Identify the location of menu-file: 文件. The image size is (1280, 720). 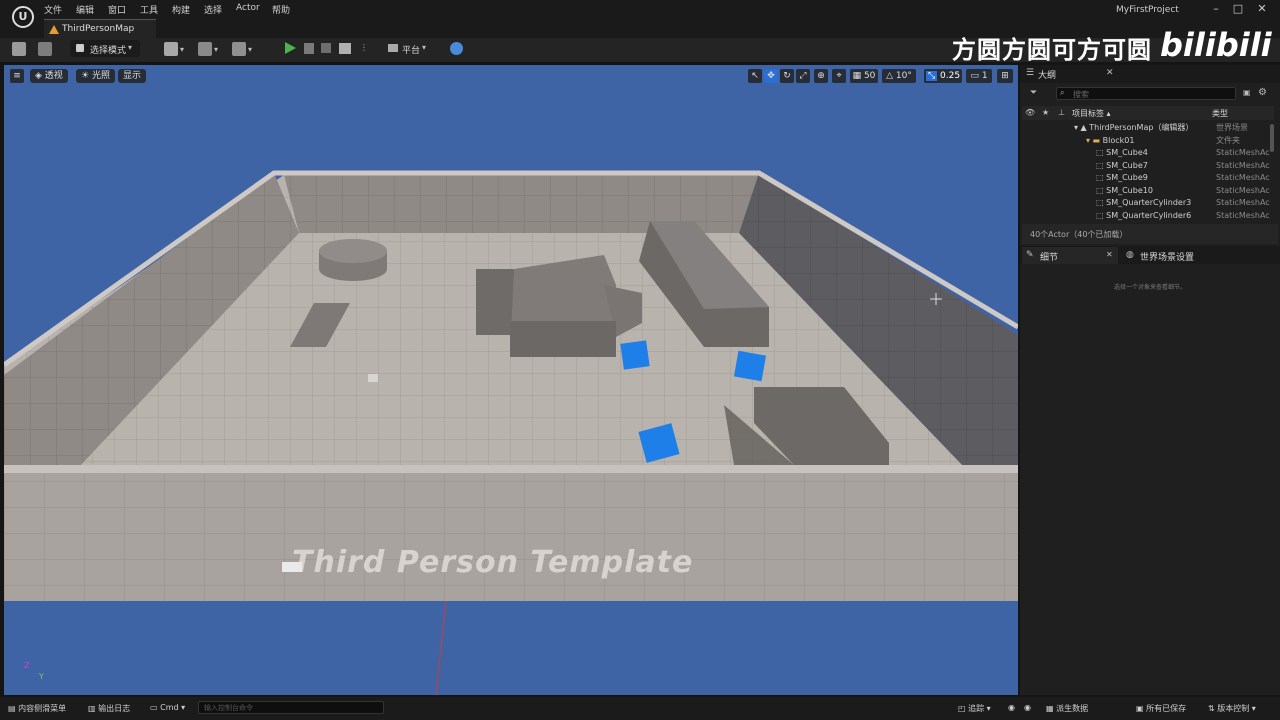
(53, 9).